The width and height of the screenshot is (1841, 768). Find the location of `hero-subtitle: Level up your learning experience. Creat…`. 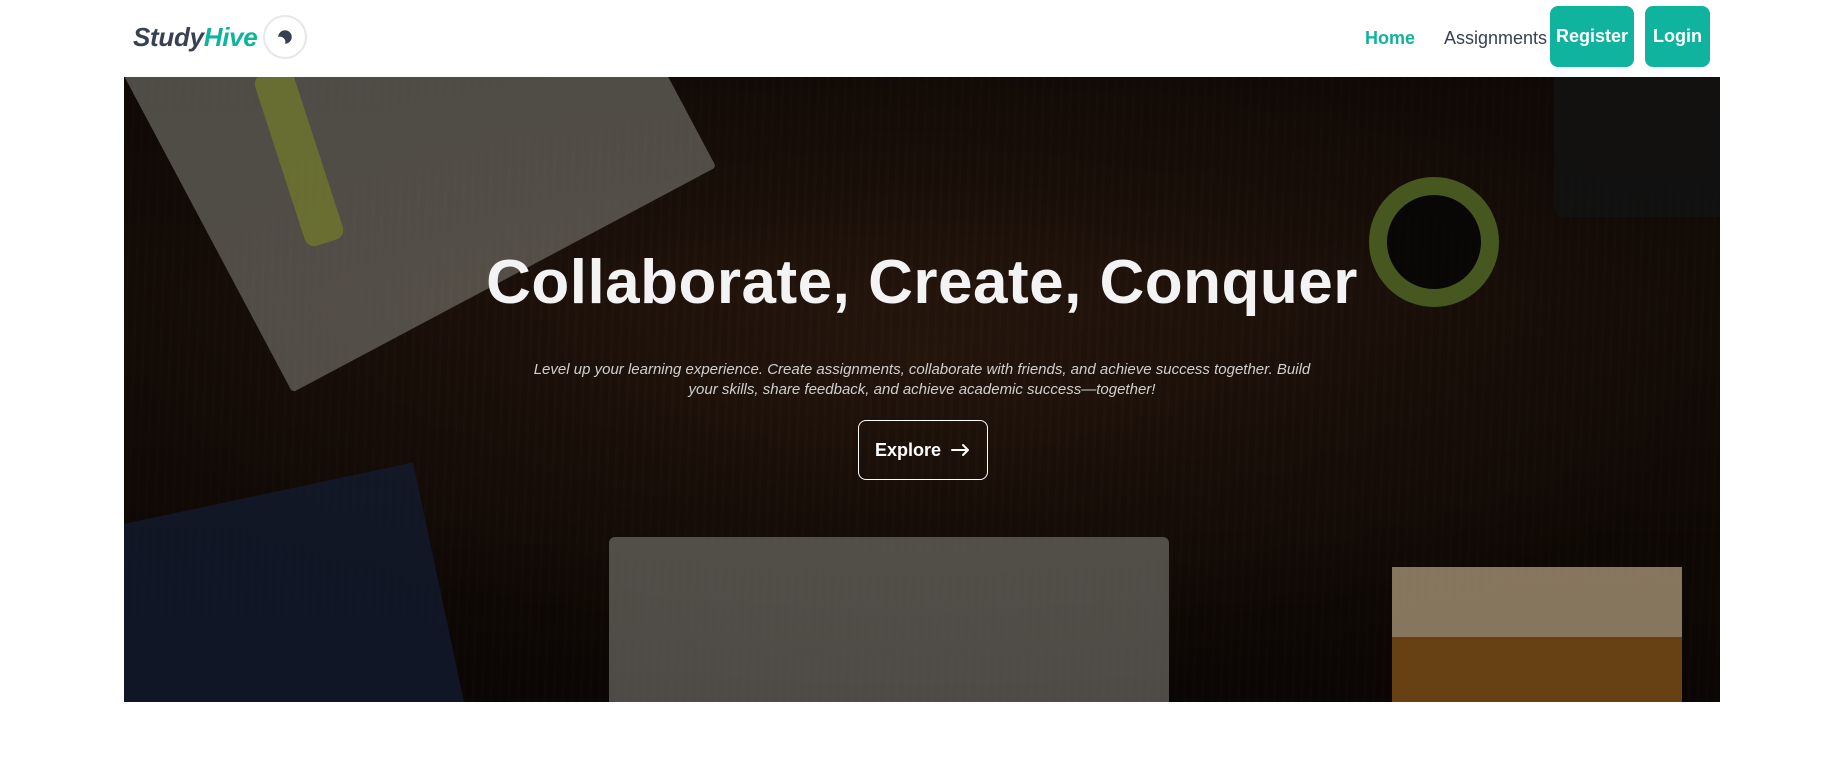

hero-subtitle: Level up your learning experience. Creat… is located at coordinates (922, 379).